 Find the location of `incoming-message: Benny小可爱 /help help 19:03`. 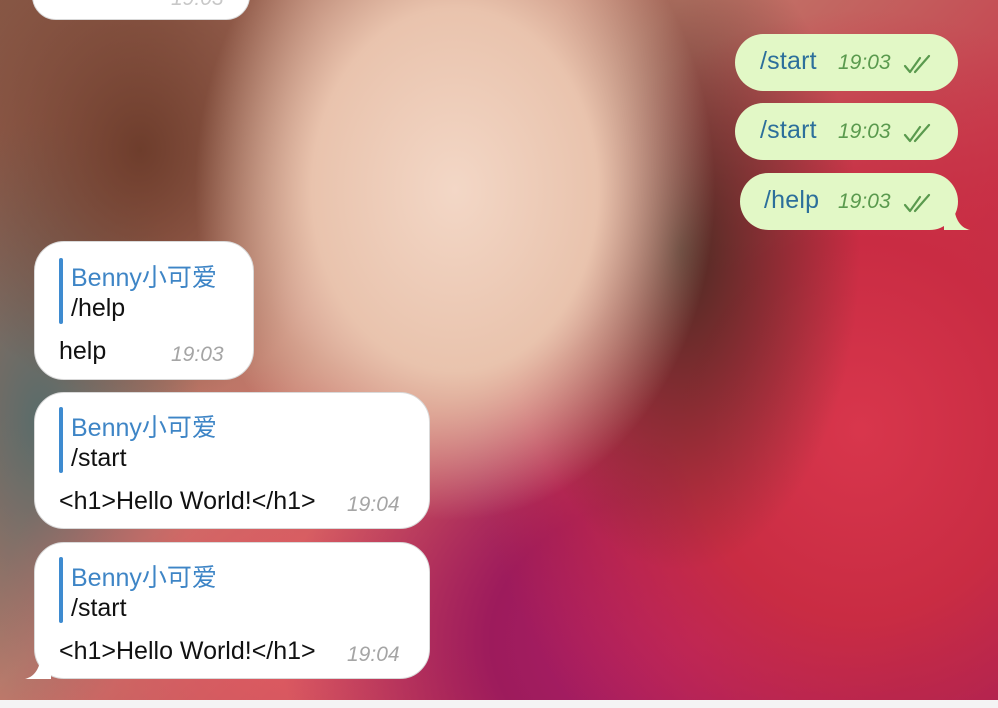

incoming-message: Benny小可爱 /help help 19:03 is located at coordinates (144, 310).